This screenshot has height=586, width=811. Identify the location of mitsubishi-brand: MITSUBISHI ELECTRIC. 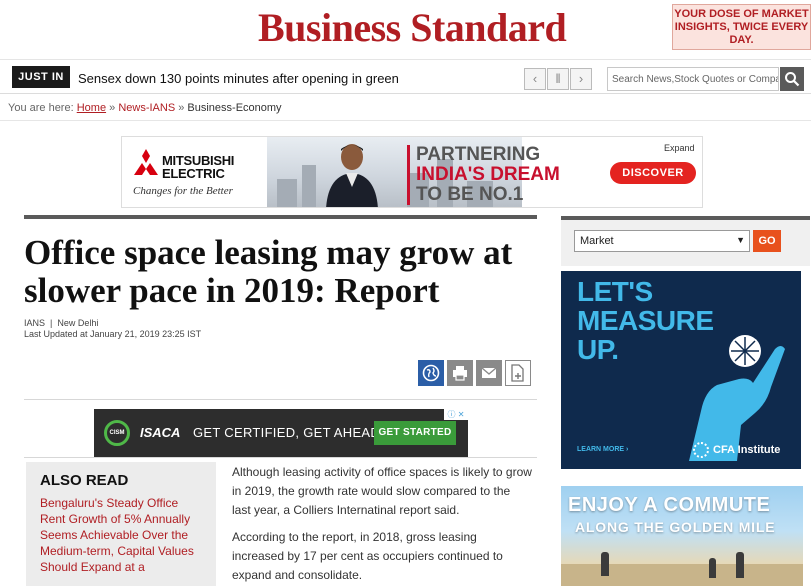
(198, 167).